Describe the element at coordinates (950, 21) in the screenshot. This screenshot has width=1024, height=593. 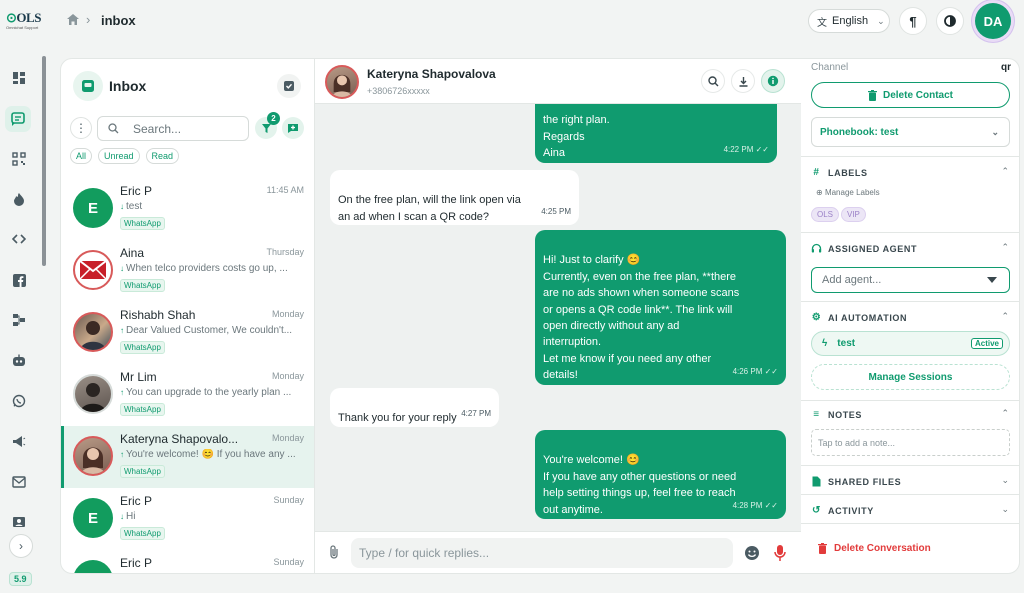
I see `theme-toggle-button` at that location.